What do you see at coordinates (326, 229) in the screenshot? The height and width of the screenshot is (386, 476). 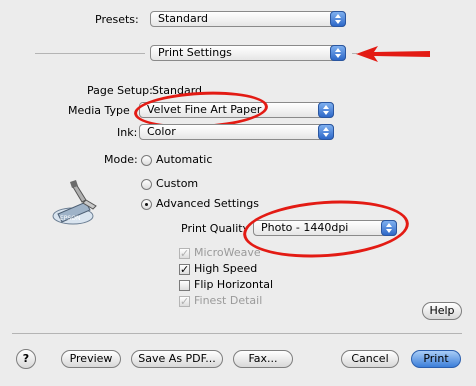 I see `print-quality-highlight` at bounding box center [326, 229].